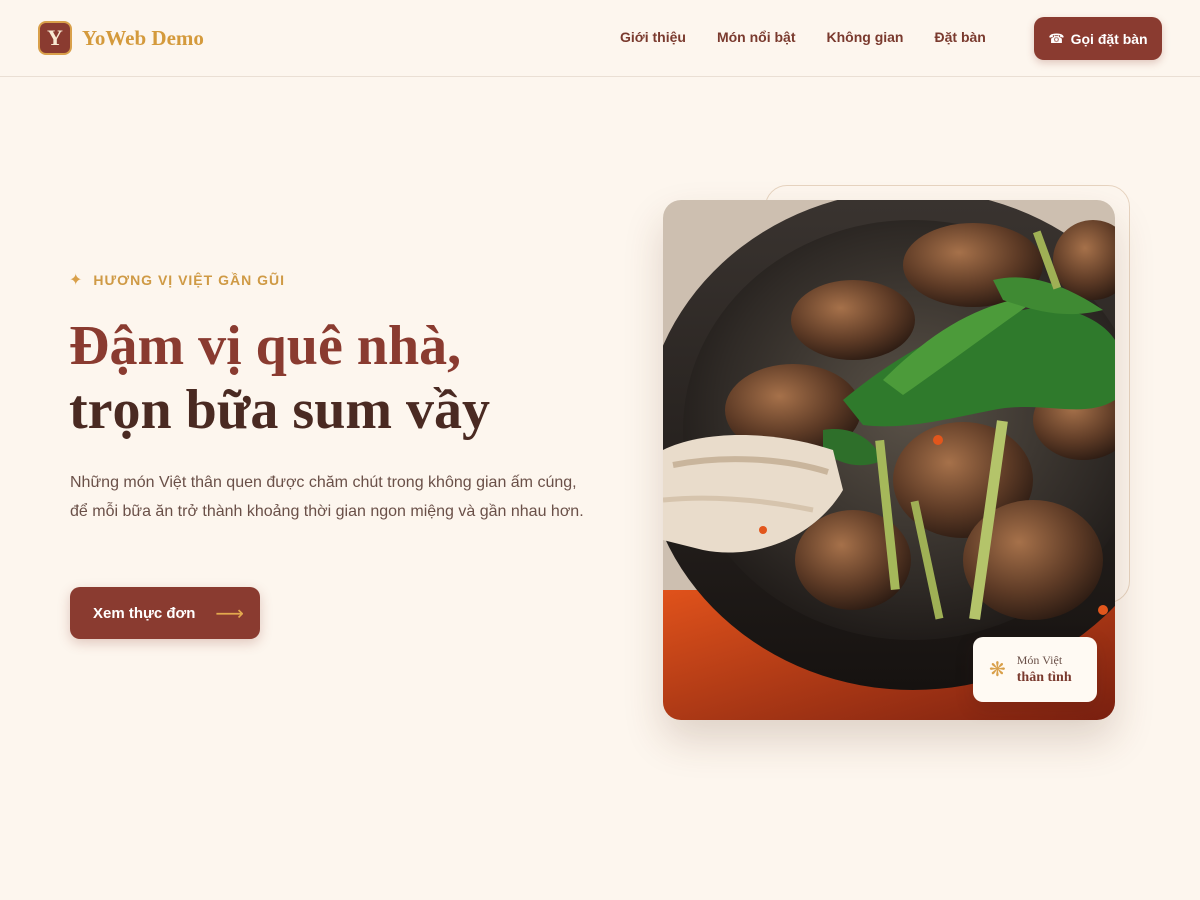 This screenshot has height=900, width=1200. What do you see at coordinates (329, 378) in the screenshot?
I see `hero-title: Đậm vị quê nhà, trọn bữa sum vầy` at bounding box center [329, 378].